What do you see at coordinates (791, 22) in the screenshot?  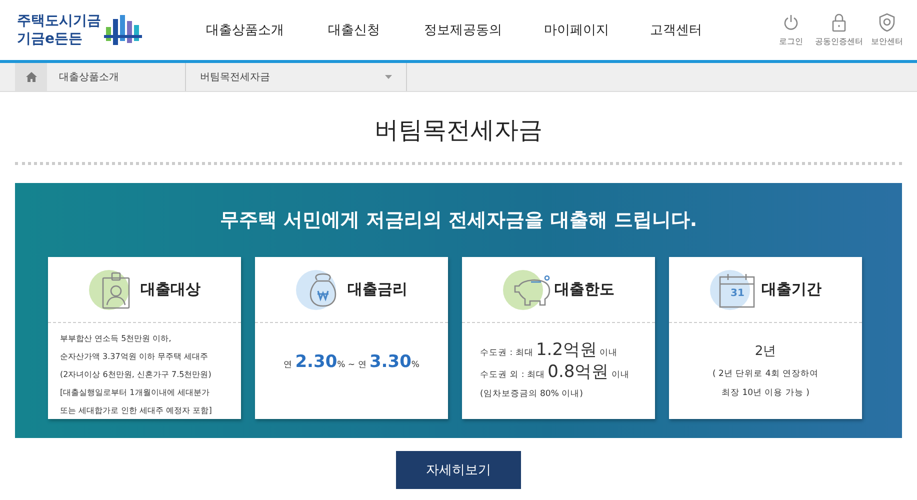 I see `power-icon` at bounding box center [791, 22].